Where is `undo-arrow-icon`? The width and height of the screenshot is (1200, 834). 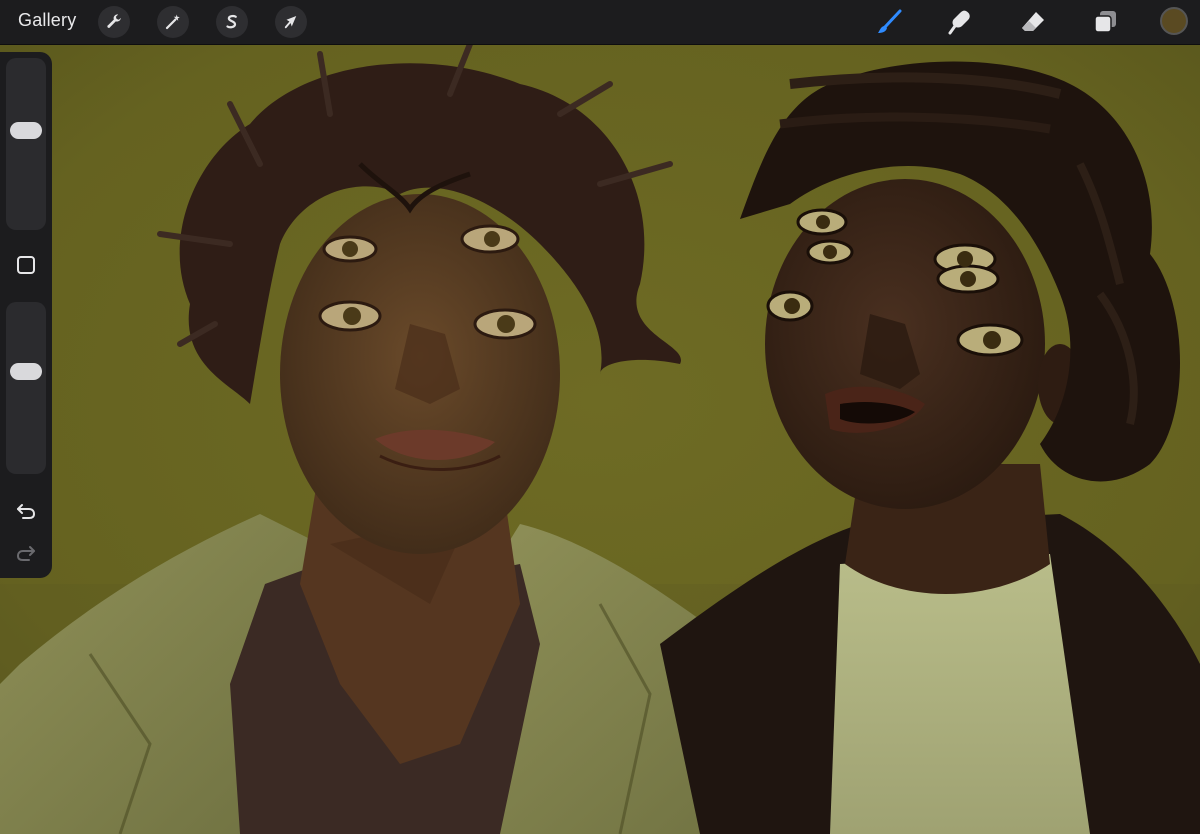
undo-arrow-icon is located at coordinates (26, 511).